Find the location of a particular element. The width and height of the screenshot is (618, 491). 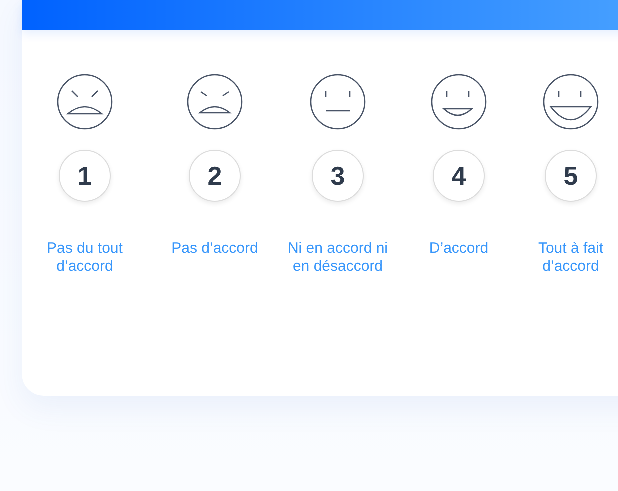

neutral-face-icon is located at coordinates (338, 102).